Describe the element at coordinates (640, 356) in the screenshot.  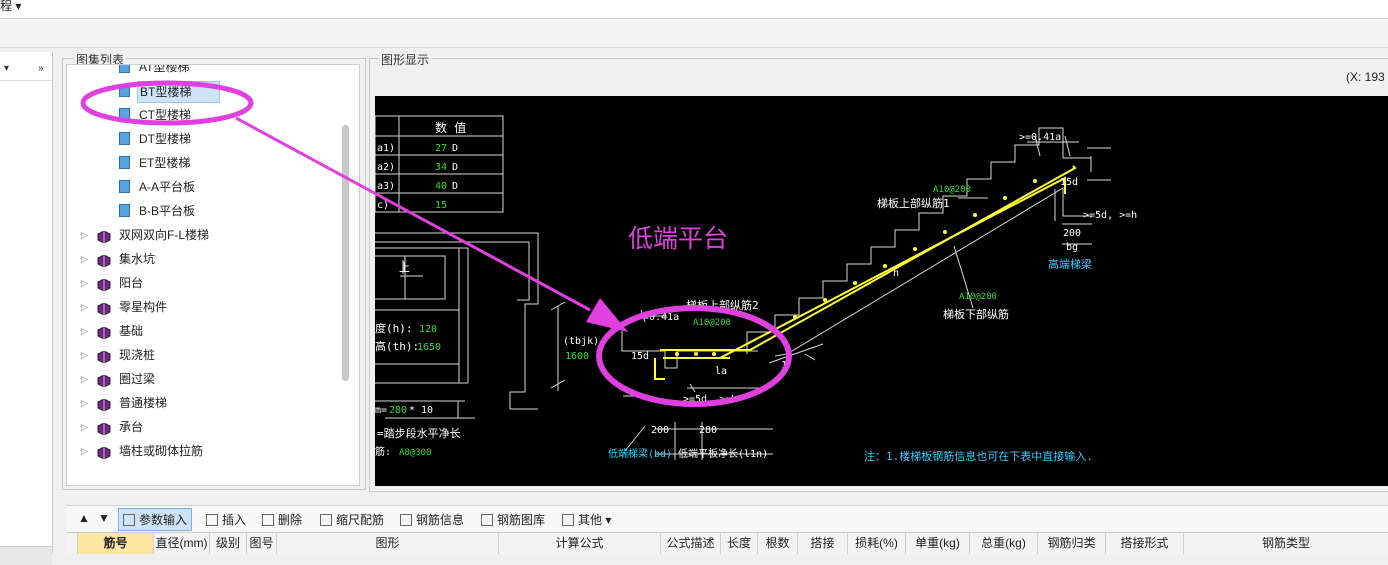
I see `hook-low: 15d` at that location.